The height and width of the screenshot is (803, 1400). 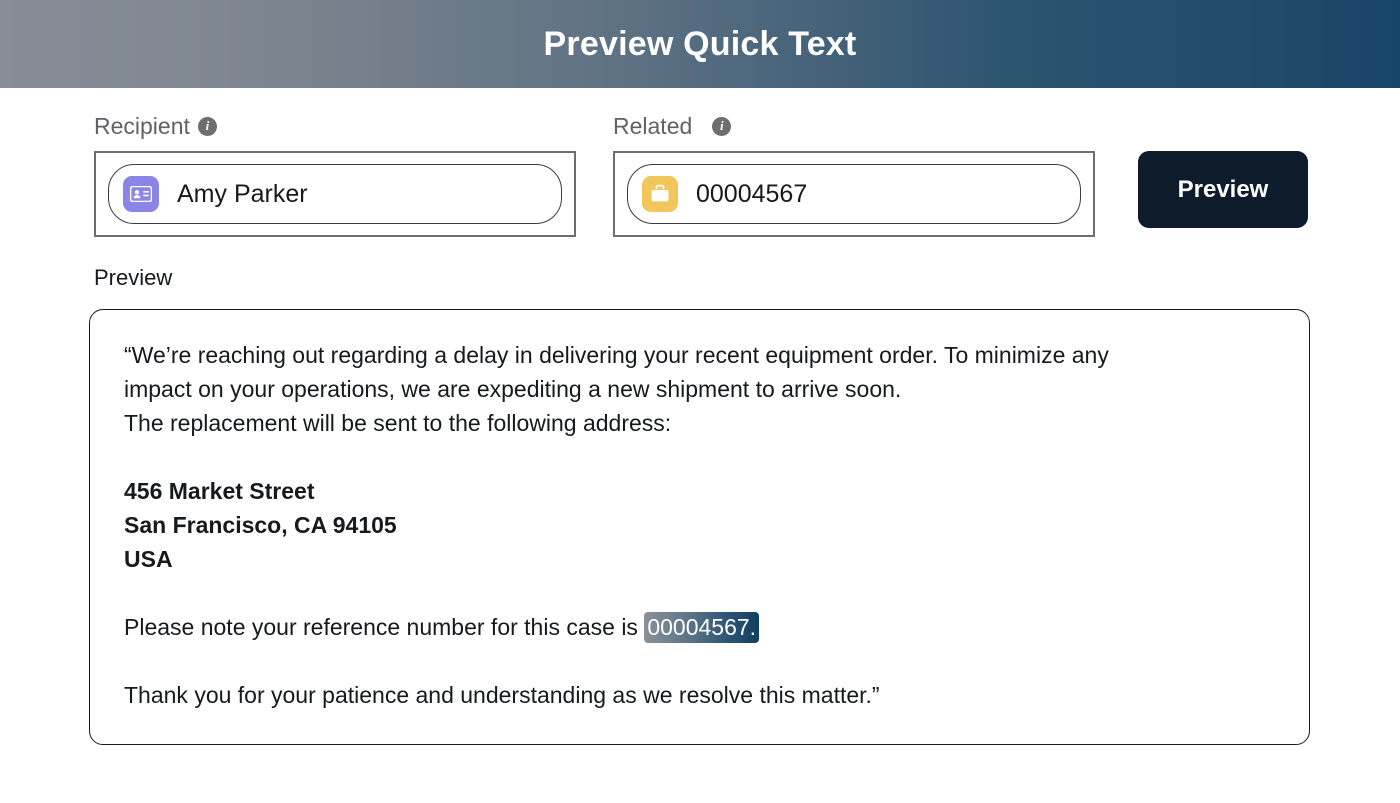 I want to click on case-briefcase-icon, so click(x=660, y=194).